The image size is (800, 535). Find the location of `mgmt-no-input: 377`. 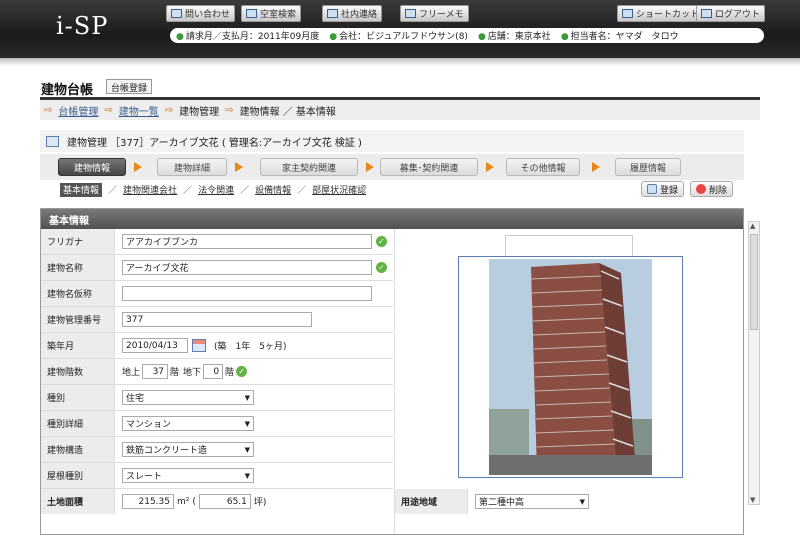

mgmt-no-input: 377 is located at coordinates (217, 319).